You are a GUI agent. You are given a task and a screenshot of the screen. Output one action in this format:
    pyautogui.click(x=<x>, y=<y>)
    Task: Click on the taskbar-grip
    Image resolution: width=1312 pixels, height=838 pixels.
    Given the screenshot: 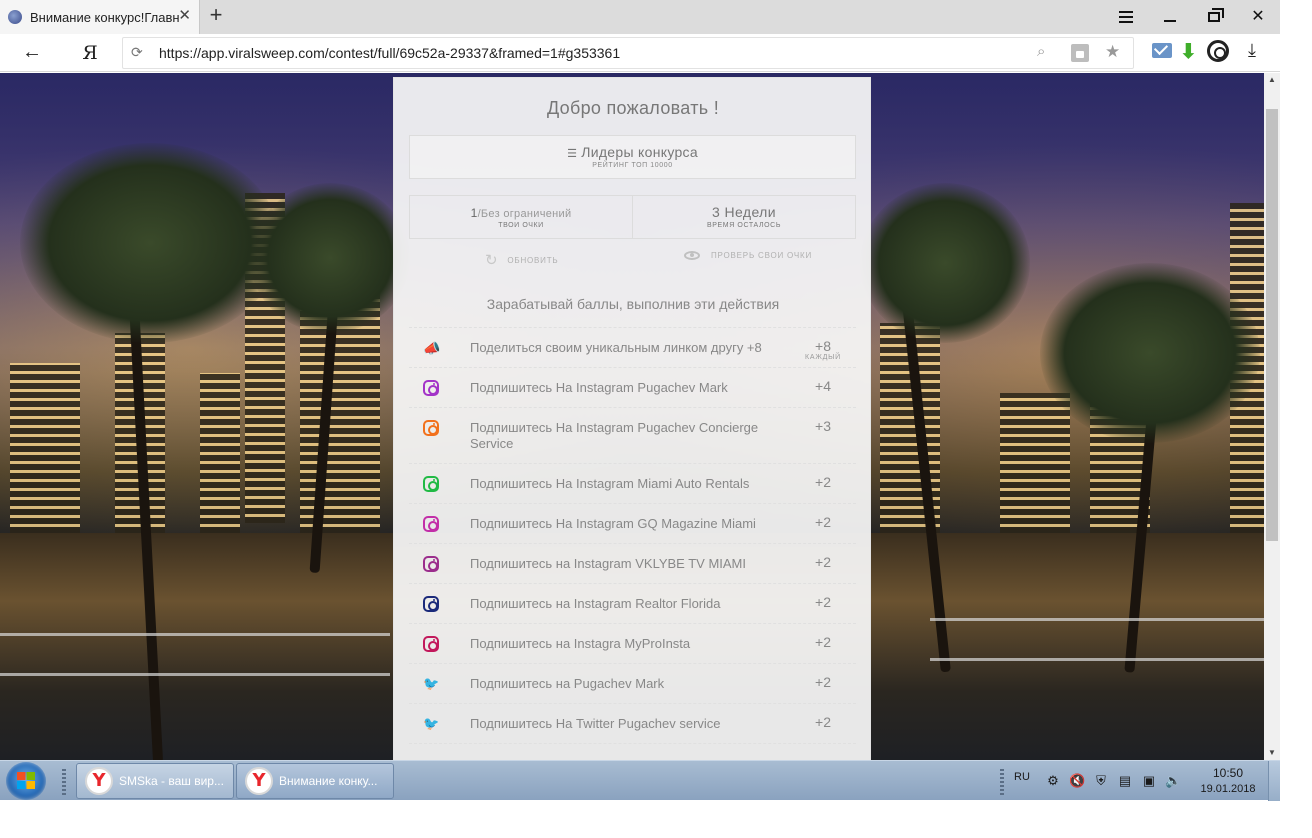 What is the action you would take?
    pyautogui.click(x=64, y=781)
    